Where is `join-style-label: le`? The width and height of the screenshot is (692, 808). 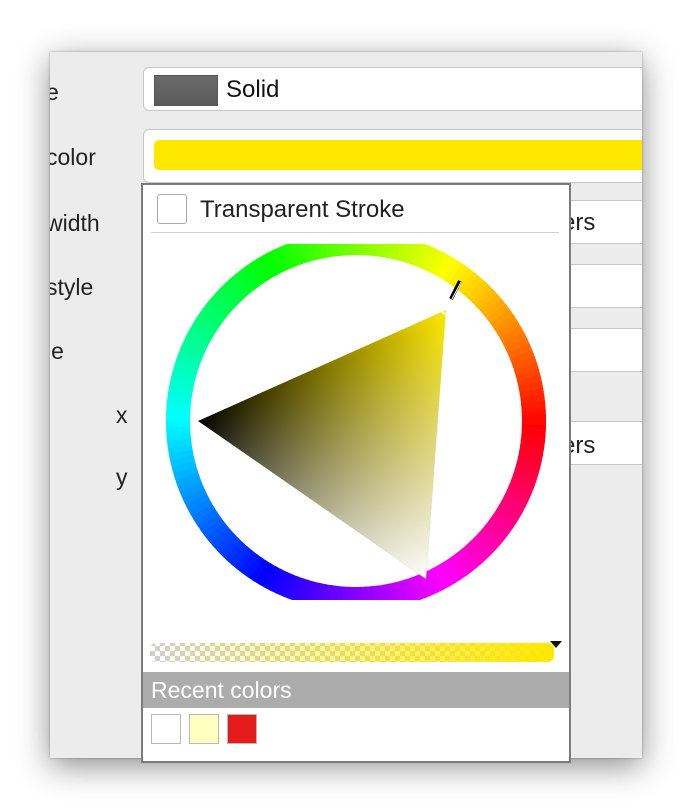 join-style-label: le is located at coordinates (57, 351).